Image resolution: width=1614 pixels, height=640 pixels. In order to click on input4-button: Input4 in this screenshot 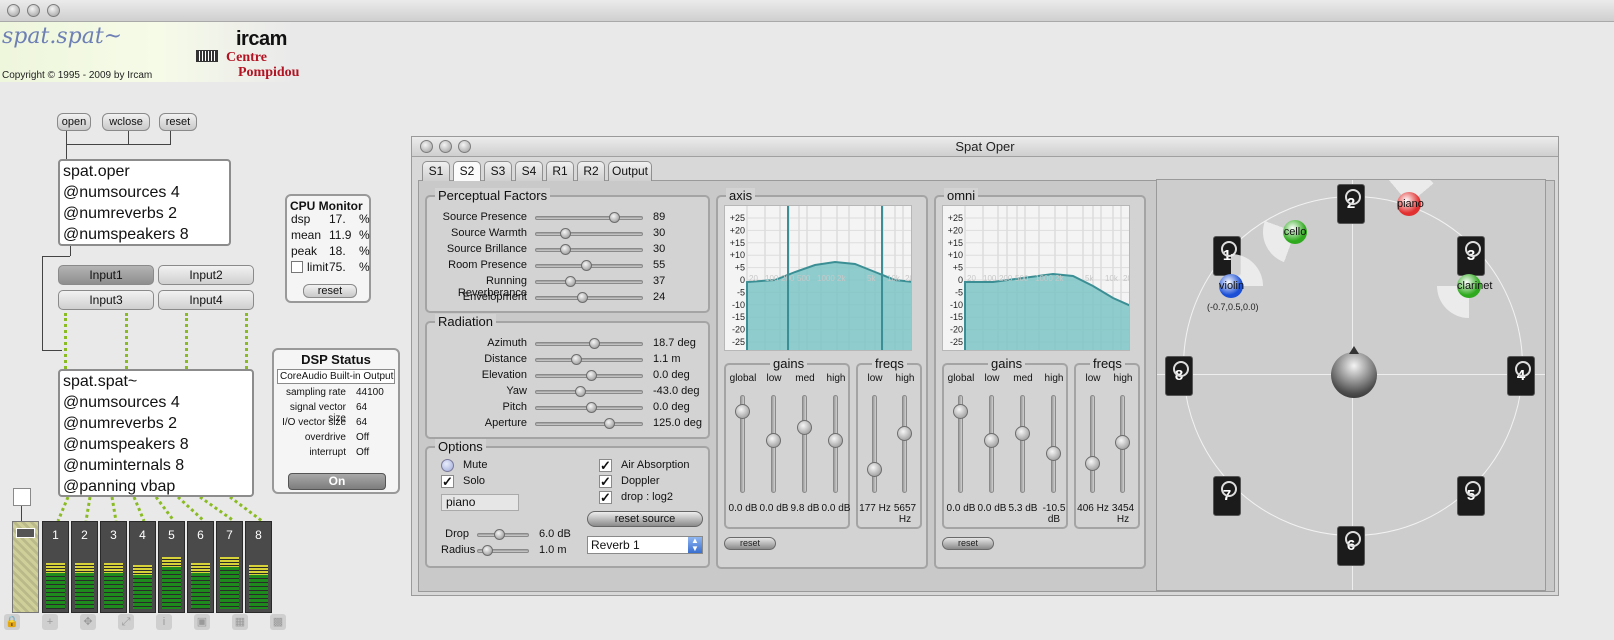, I will do `click(206, 300)`.